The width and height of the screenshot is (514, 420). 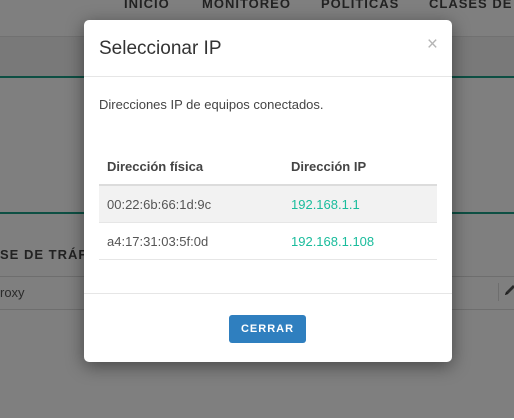 What do you see at coordinates (191, 241) in the screenshot?
I see `mac-address-cell: a4:17:31:03:5f:0d` at bounding box center [191, 241].